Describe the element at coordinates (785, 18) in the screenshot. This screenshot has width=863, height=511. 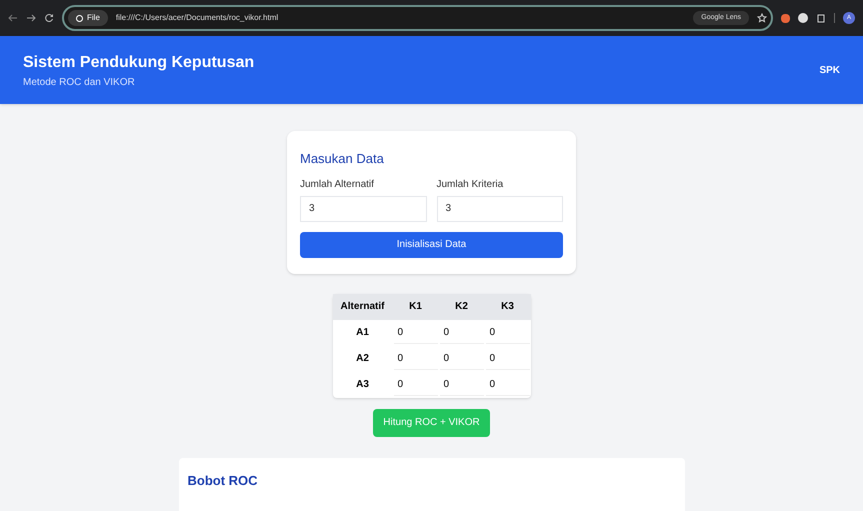
I see `extension-icon` at that location.